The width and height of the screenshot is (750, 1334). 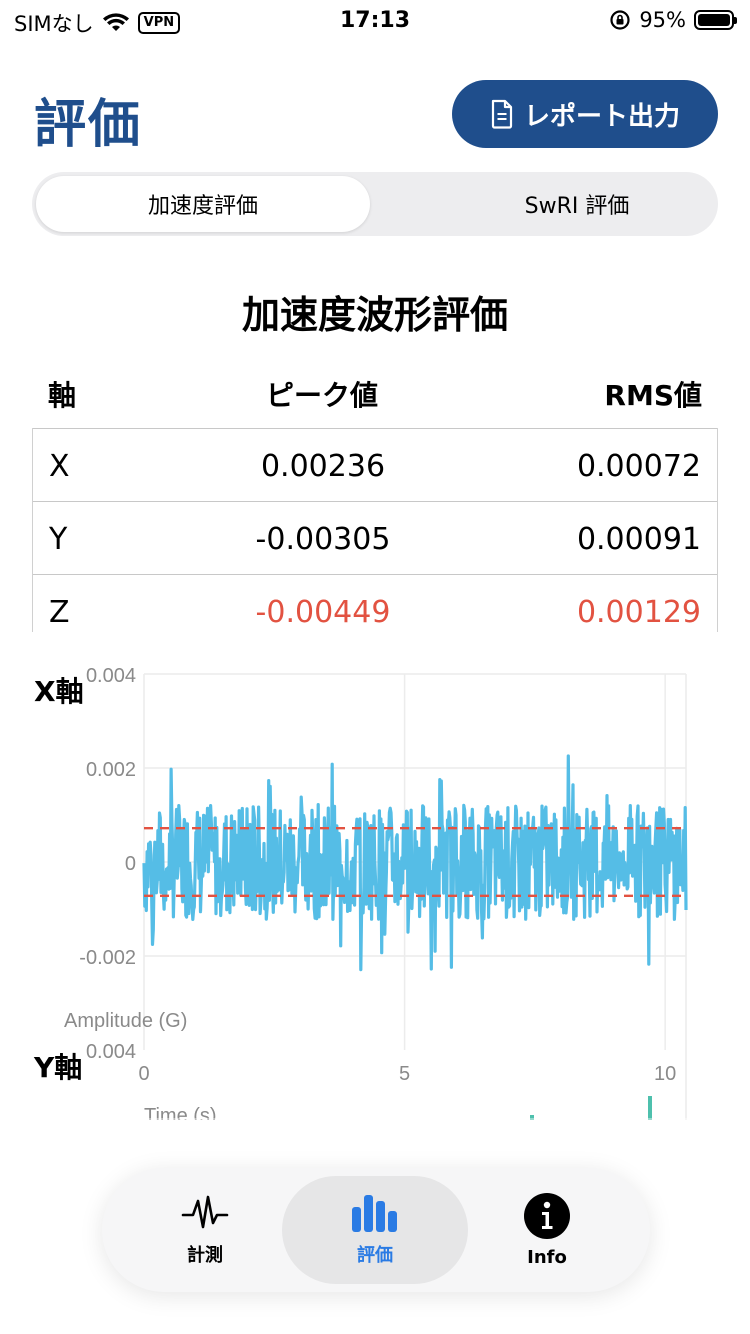 I want to click on tab-evaluation: 評価, so click(x=375, y=1230).